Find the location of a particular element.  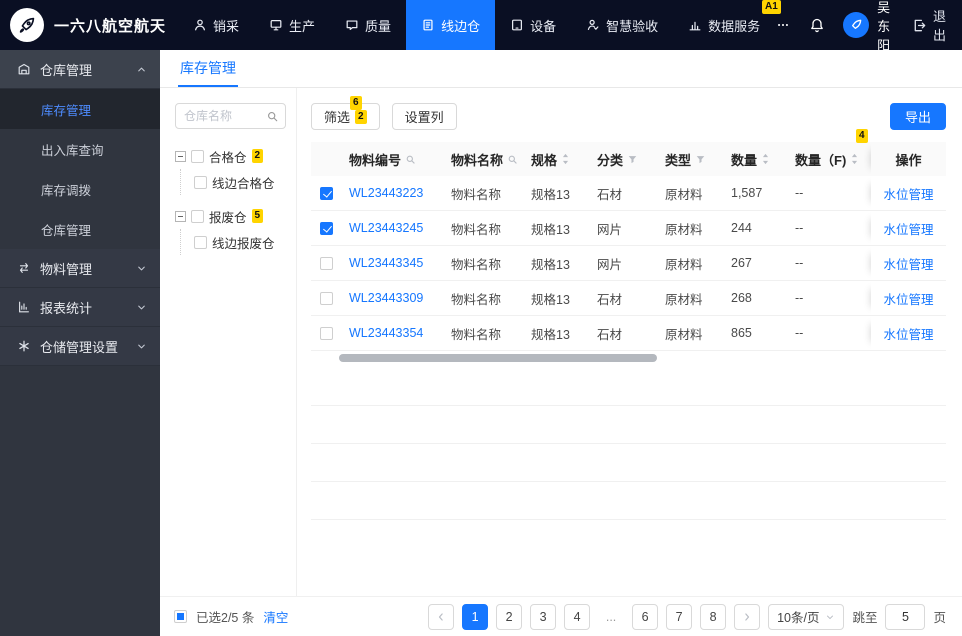

chevron-down-icon is located at coordinates (141, 307).